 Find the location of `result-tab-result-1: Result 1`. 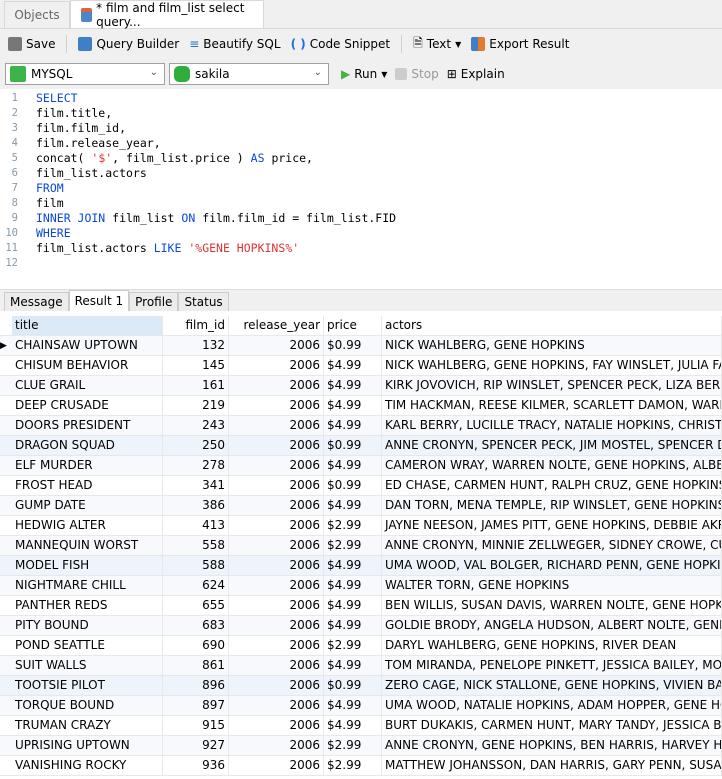

result-tab-result-1: Result 1 is located at coordinates (99, 300).